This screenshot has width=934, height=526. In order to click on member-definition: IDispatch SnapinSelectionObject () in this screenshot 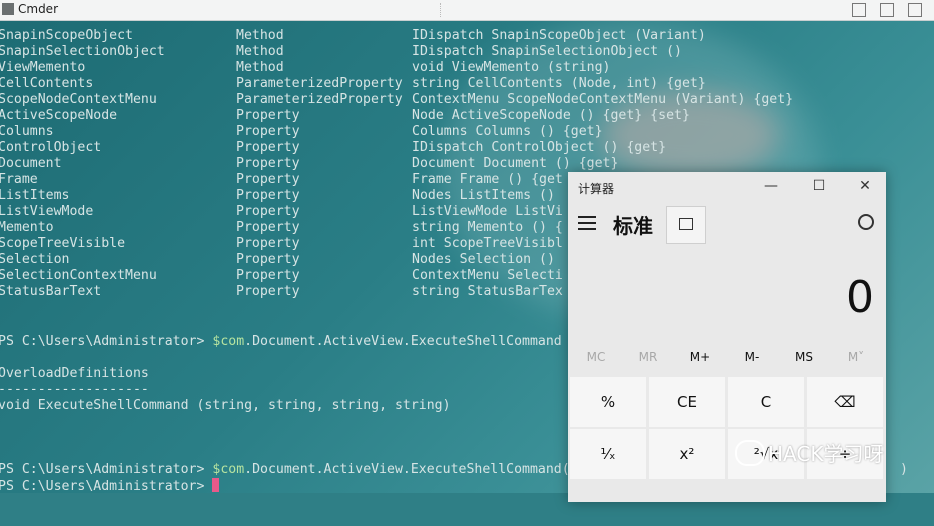, I will do `click(547, 51)`.